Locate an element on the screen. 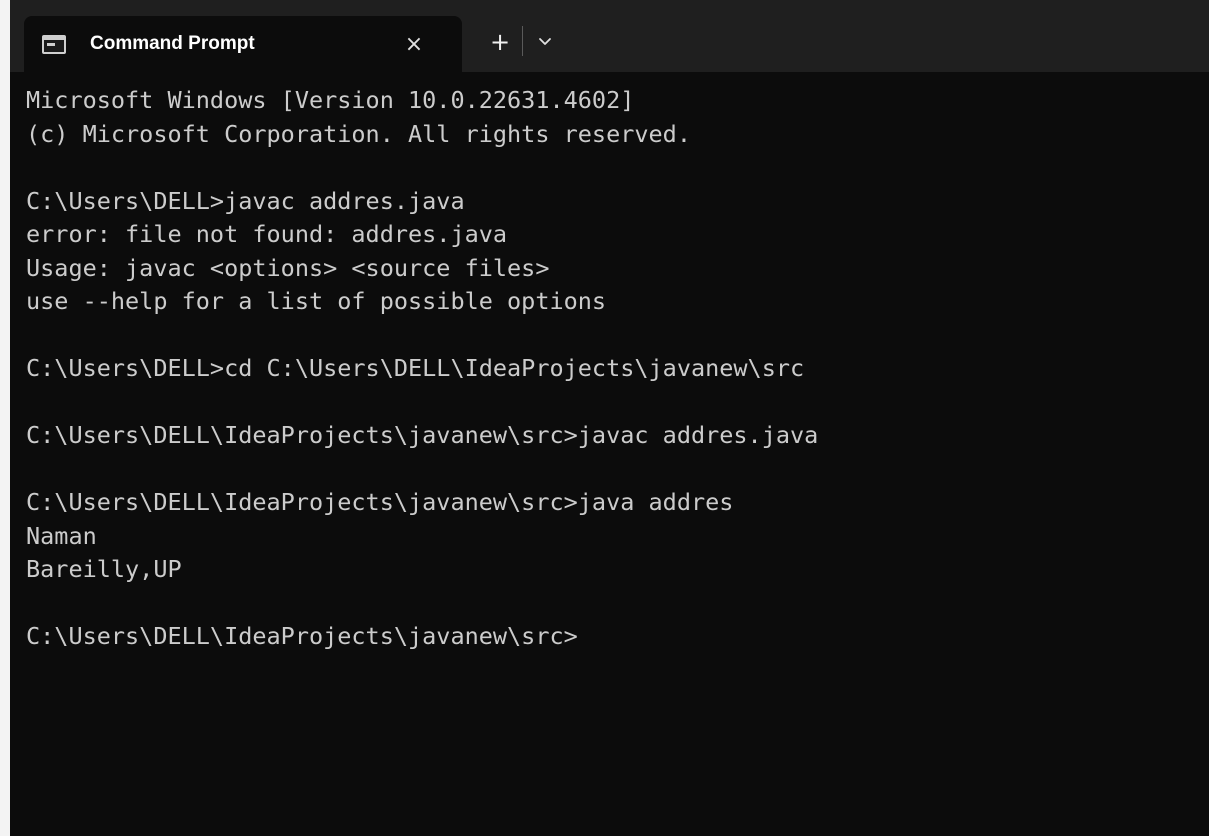 The image size is (1209, 836). tab-command-prompt: Command Prompt × is located at coordinates (243, 44).